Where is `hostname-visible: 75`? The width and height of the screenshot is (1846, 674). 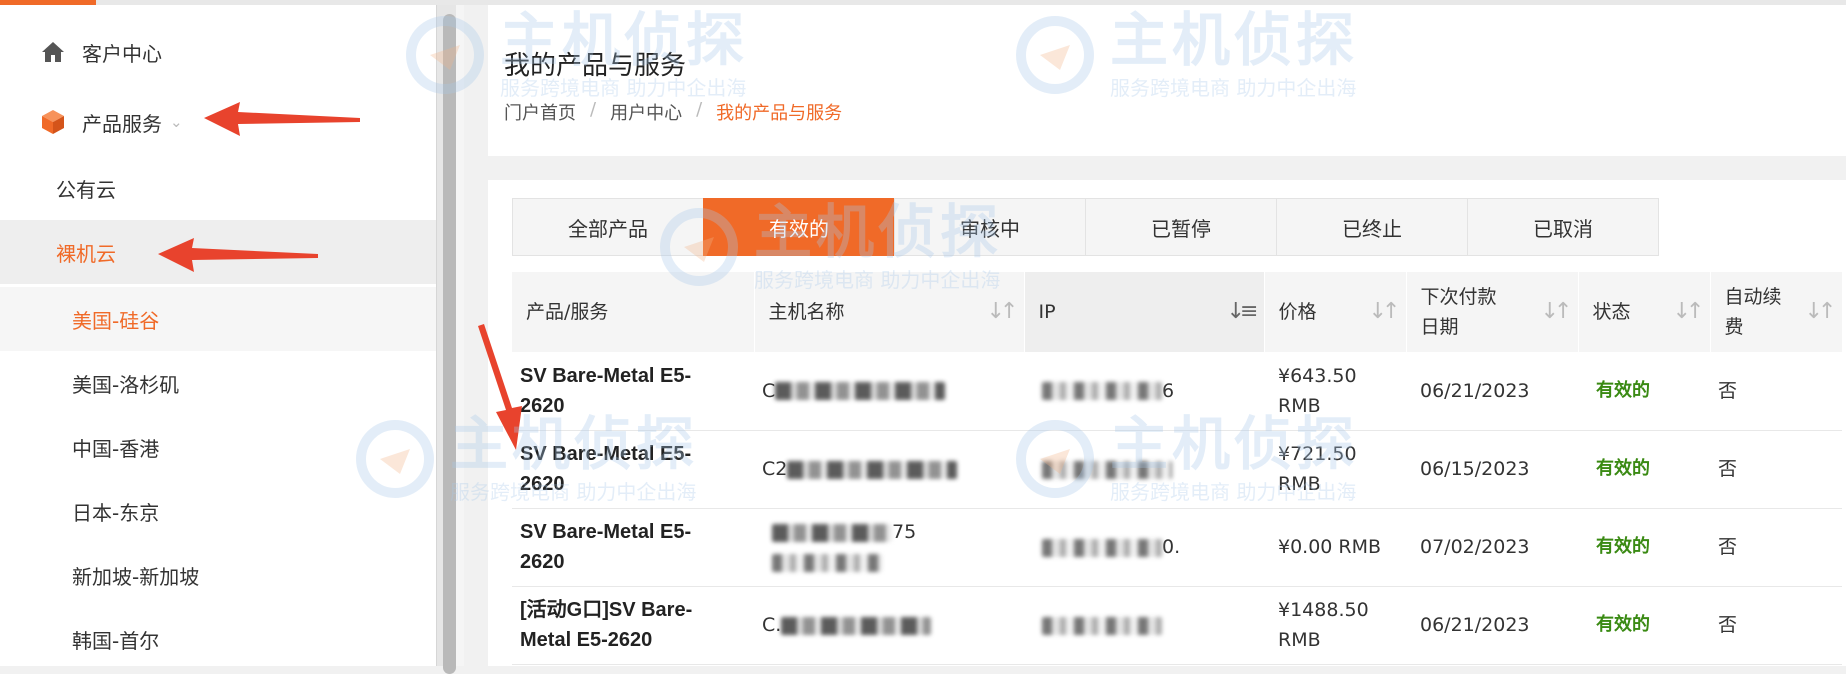
hostname-visible: 75 is located at coordinates (904, 532).